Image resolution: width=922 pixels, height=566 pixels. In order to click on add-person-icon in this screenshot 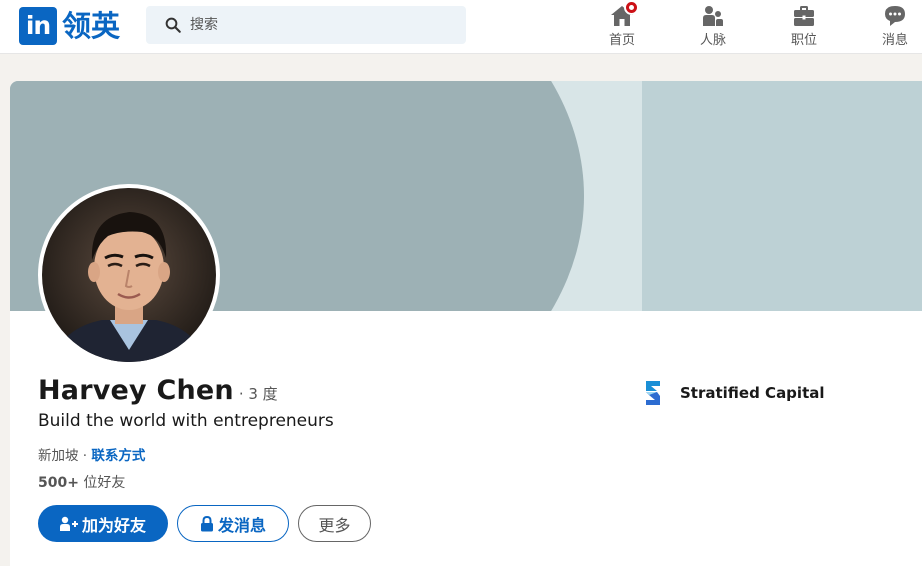, I will do `click(68, 523)`.